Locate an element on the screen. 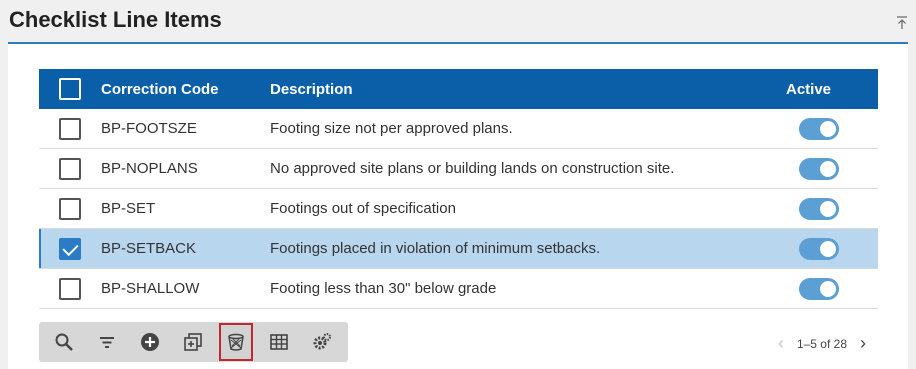  grid-toolbar is located at coordinates (193, 342).